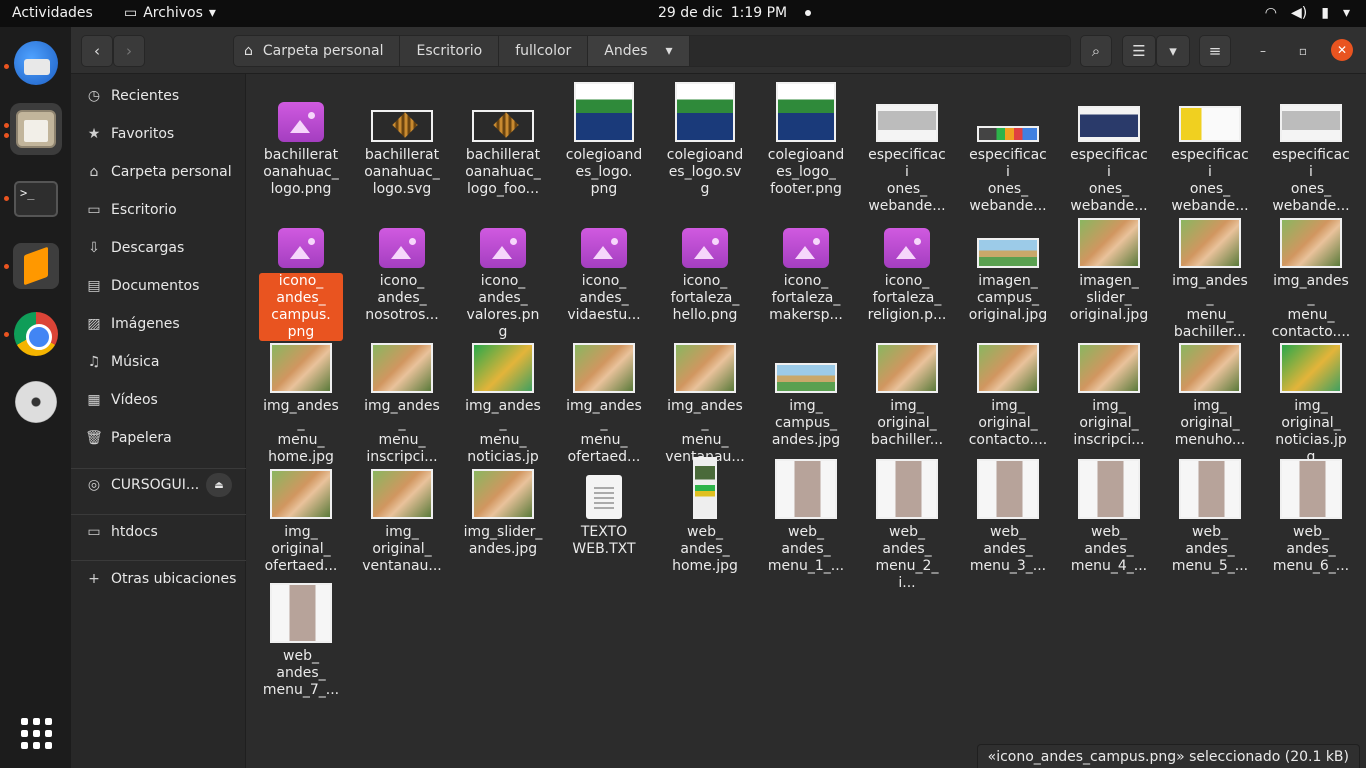 Image resolution: width=1366 pixels, height=768 pixels. Describe the element at coordinates (170, 13) in the screenshot. I see `app-menu: ▭ Archivos ▾` at that location.